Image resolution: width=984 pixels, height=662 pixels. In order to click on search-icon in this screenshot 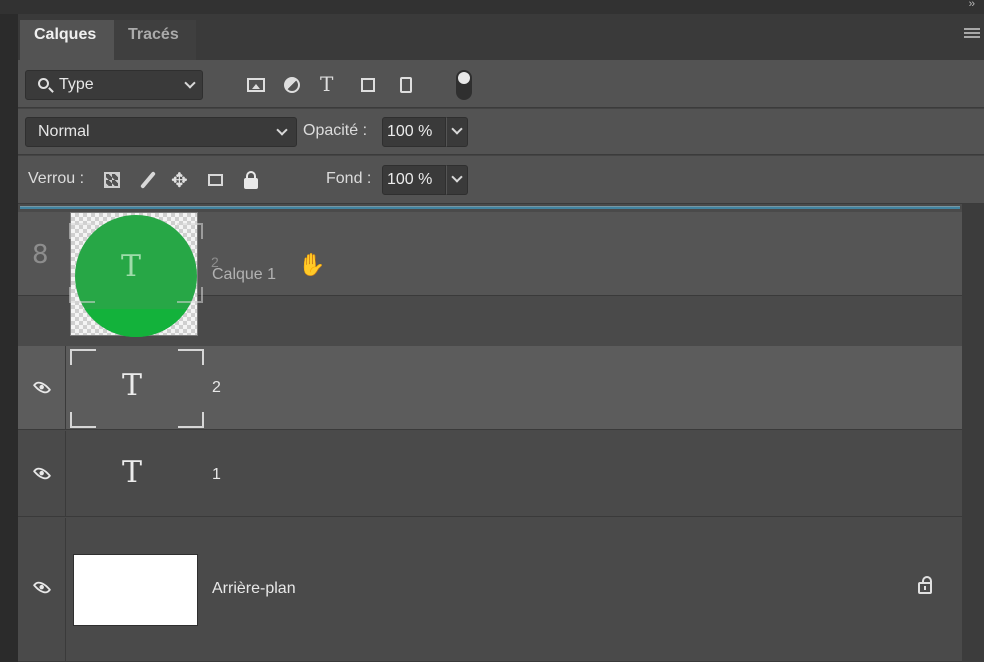, I will do `click(43, 83)`.